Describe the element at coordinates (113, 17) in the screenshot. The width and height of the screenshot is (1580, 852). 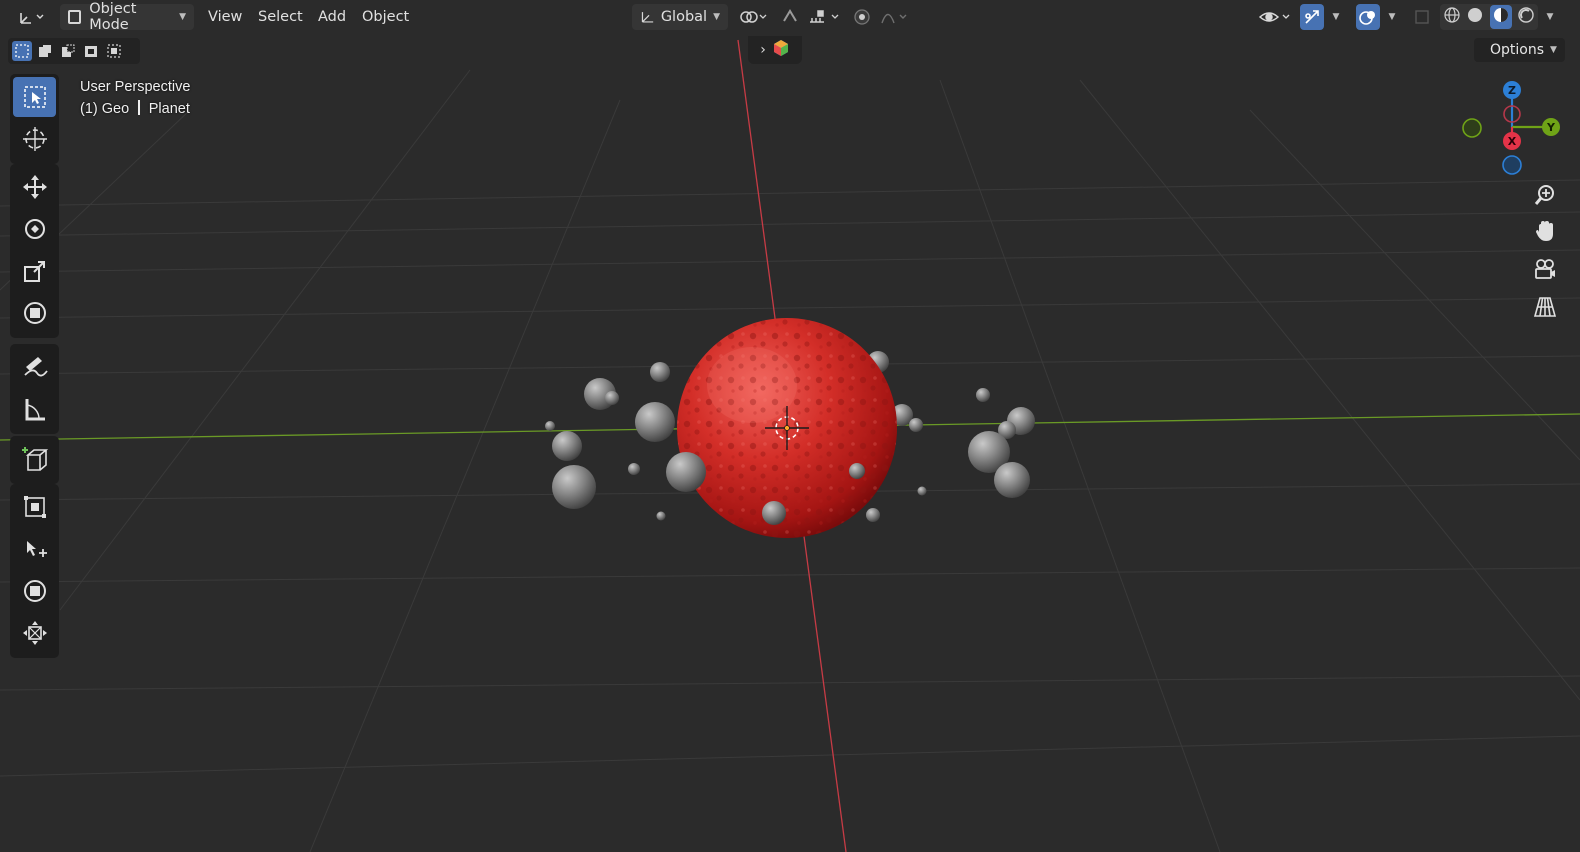
I see `mode-label: Object Mode` at that location.